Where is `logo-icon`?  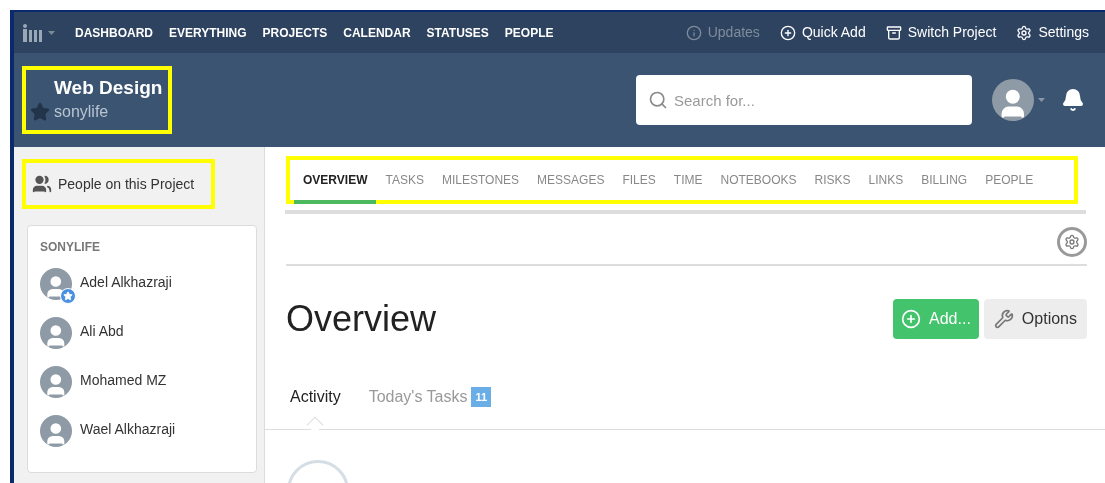
logo-icon is located at coordinates (38, 32).